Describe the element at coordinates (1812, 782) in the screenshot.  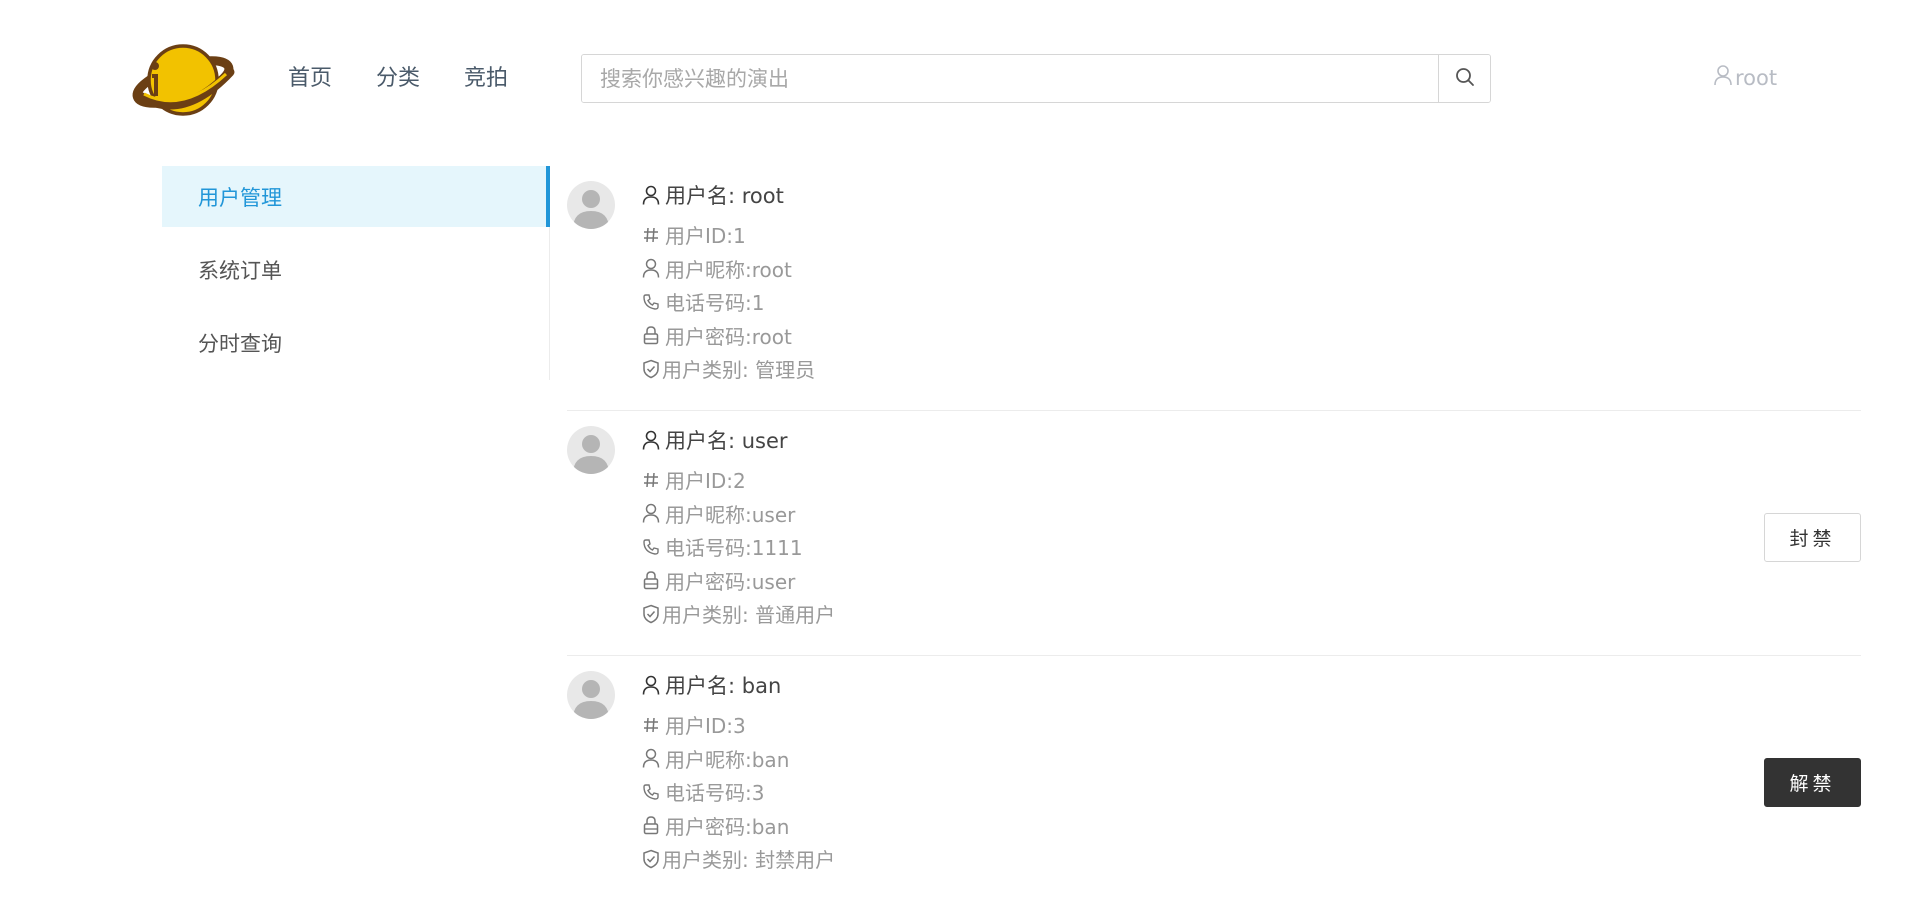
I see `unban-button: 解禁` at that location.